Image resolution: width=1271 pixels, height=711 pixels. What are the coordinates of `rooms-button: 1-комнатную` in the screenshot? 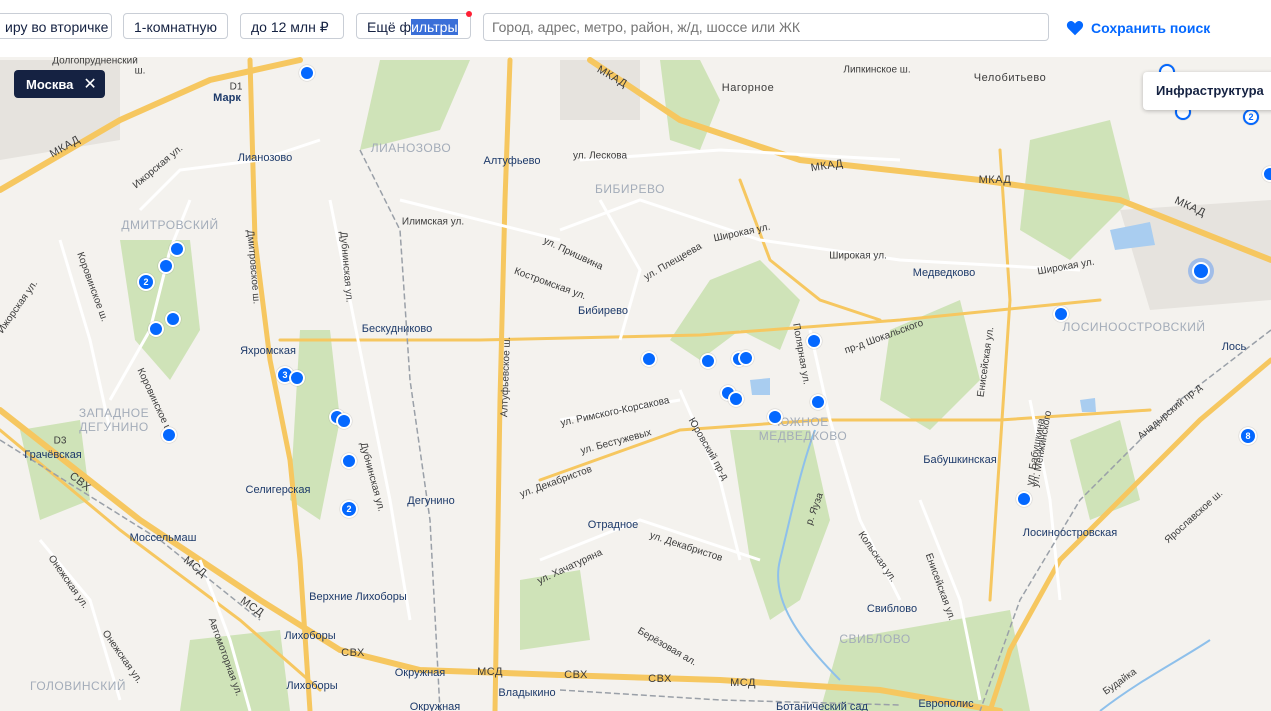 It's located at (175, 26).